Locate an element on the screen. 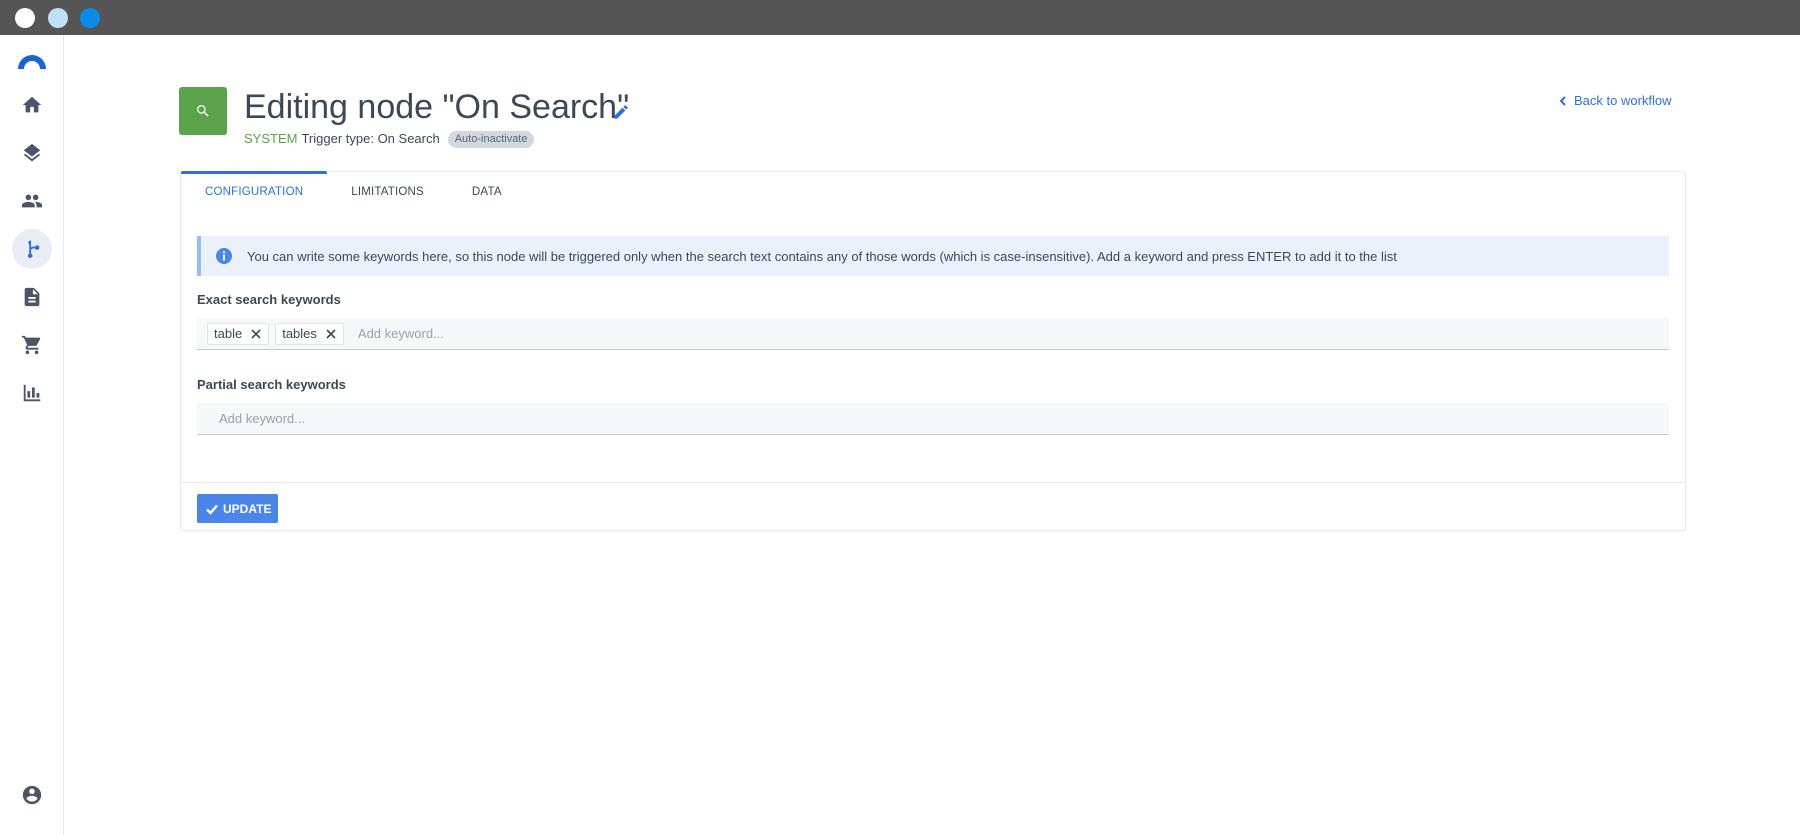 The width and height of the screenshot is (1800, 835). partial-keyword-text-input is located at coordinates (419, 418).